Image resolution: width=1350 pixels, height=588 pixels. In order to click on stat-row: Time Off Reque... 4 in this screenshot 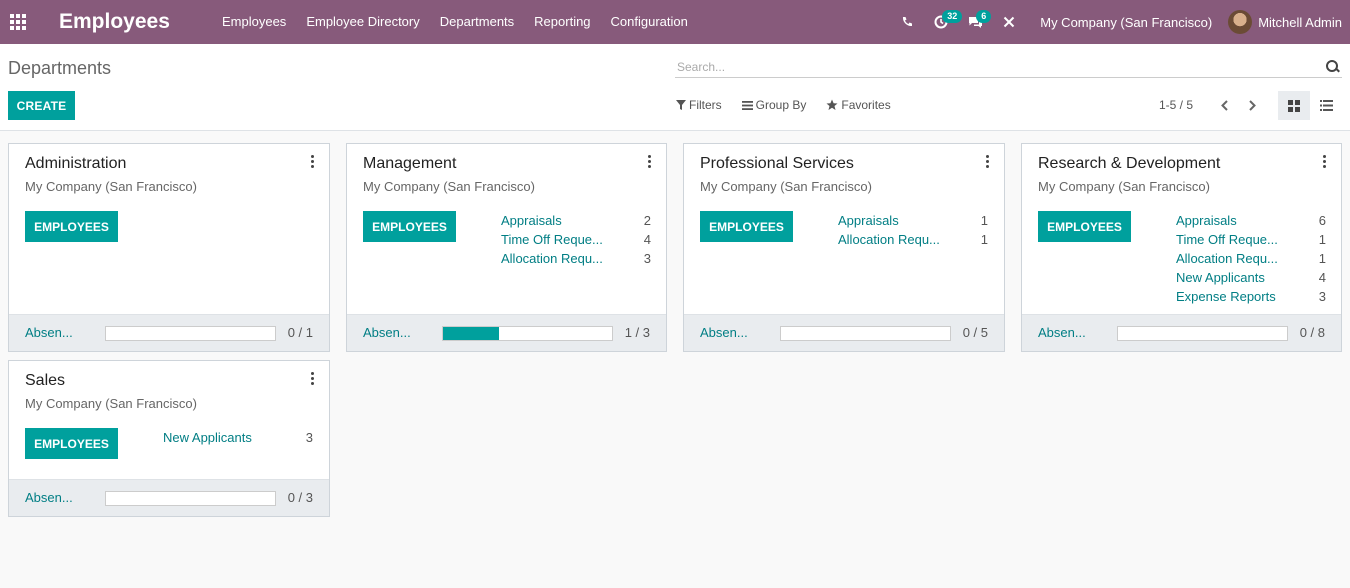, I will do `click(576, 241)`.